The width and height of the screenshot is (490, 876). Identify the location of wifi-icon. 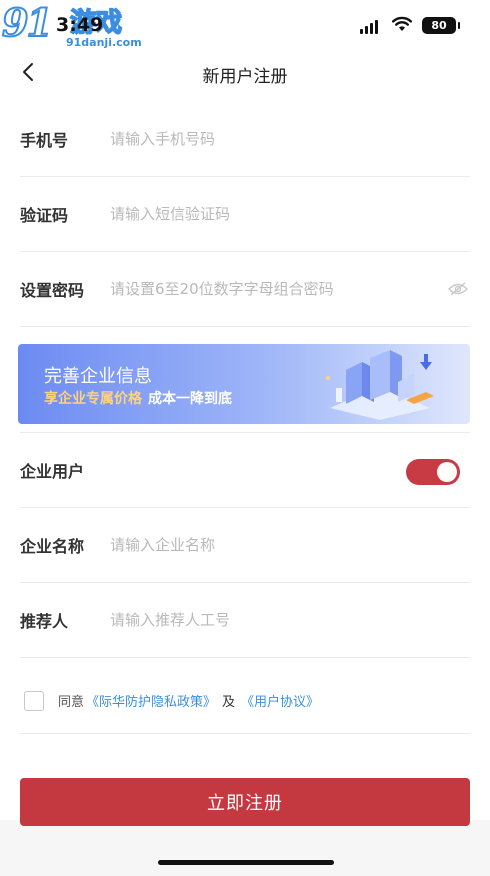
(402, 23).